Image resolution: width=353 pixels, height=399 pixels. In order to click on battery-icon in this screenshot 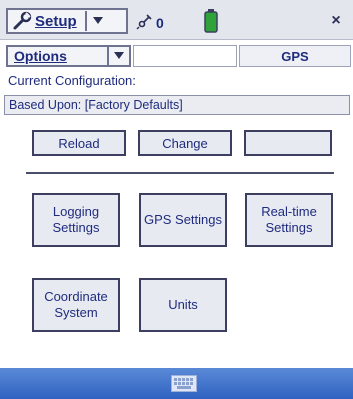, I will do `click(211, 21)`.